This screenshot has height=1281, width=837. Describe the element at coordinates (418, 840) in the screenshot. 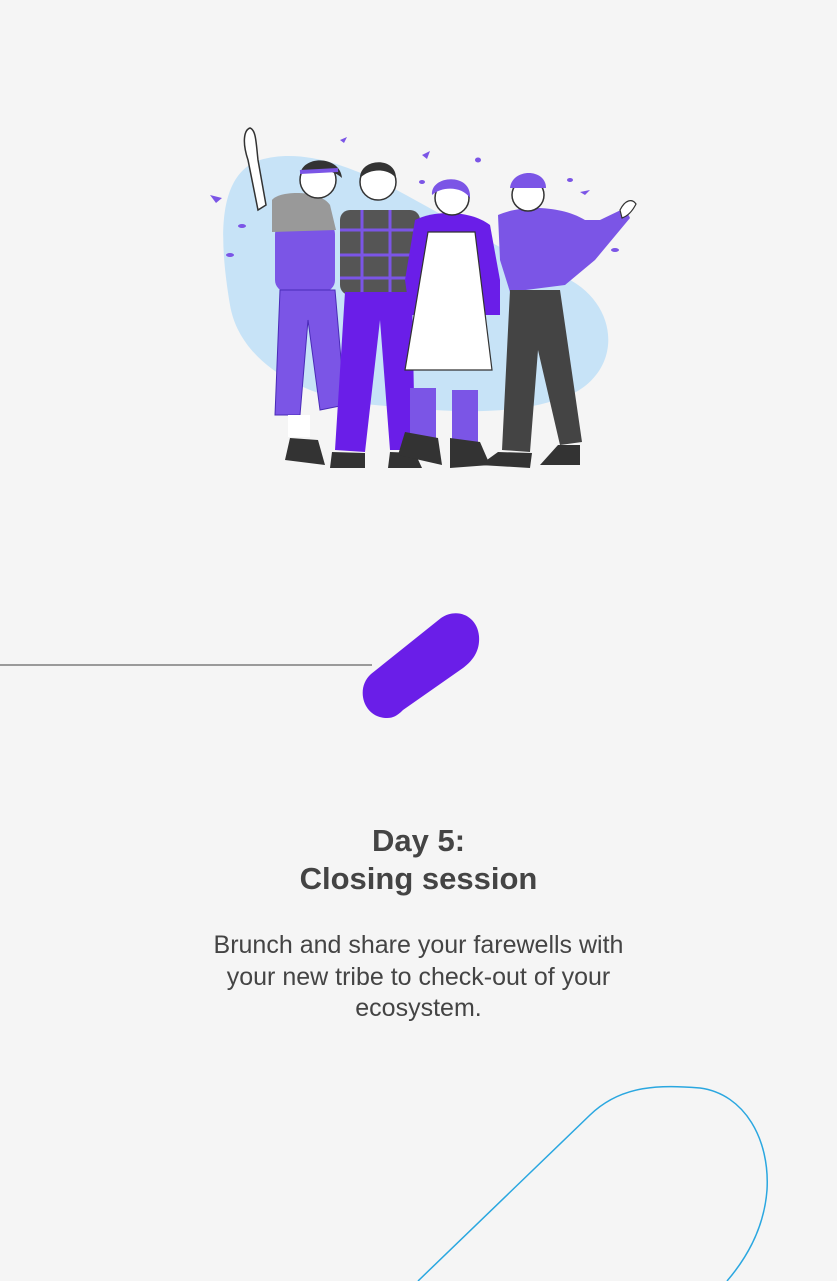

I see `day-label: Day 5:` at that location.